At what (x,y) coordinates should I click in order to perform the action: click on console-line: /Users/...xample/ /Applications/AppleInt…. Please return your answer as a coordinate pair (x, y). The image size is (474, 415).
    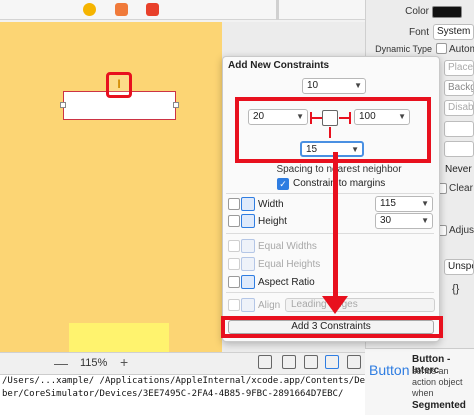
    Looking at the image, I should click on (183, 381).